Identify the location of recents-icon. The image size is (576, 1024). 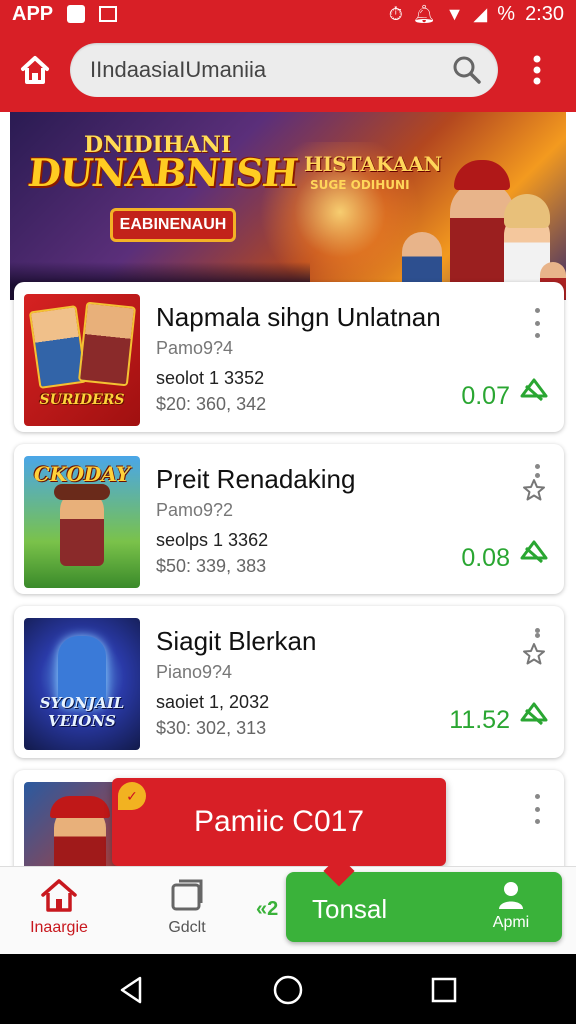
(444, 990).